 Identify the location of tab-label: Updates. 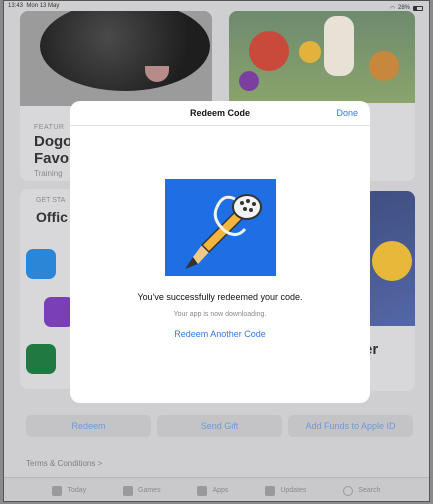
(293, 490).